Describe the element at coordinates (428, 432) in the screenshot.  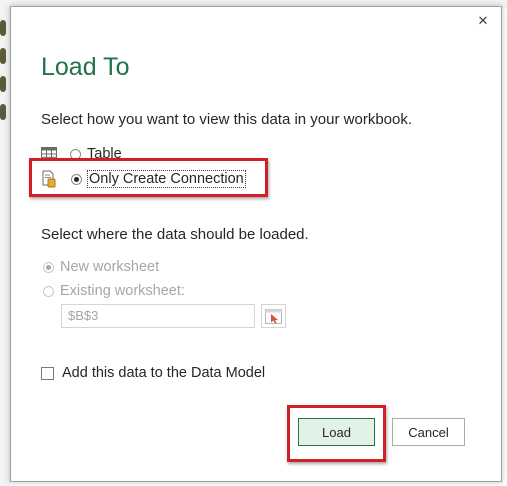
I see `cancel-button: Cancel` at that location.